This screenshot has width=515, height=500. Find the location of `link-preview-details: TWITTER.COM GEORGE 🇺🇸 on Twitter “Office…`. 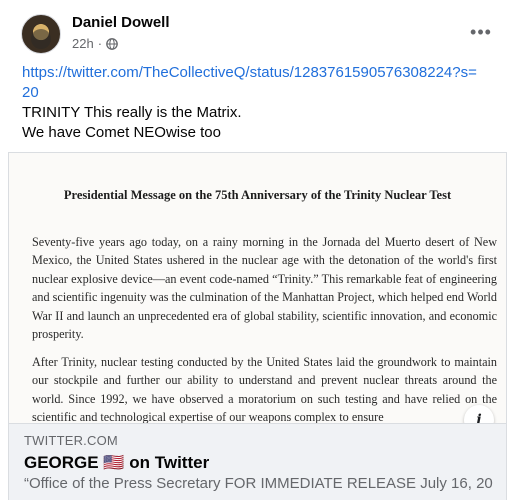

link-preview-details: TWITTER.COM GEORGE 🇺🇸 on Twitter “Office… is located at coordinates (257, 461).